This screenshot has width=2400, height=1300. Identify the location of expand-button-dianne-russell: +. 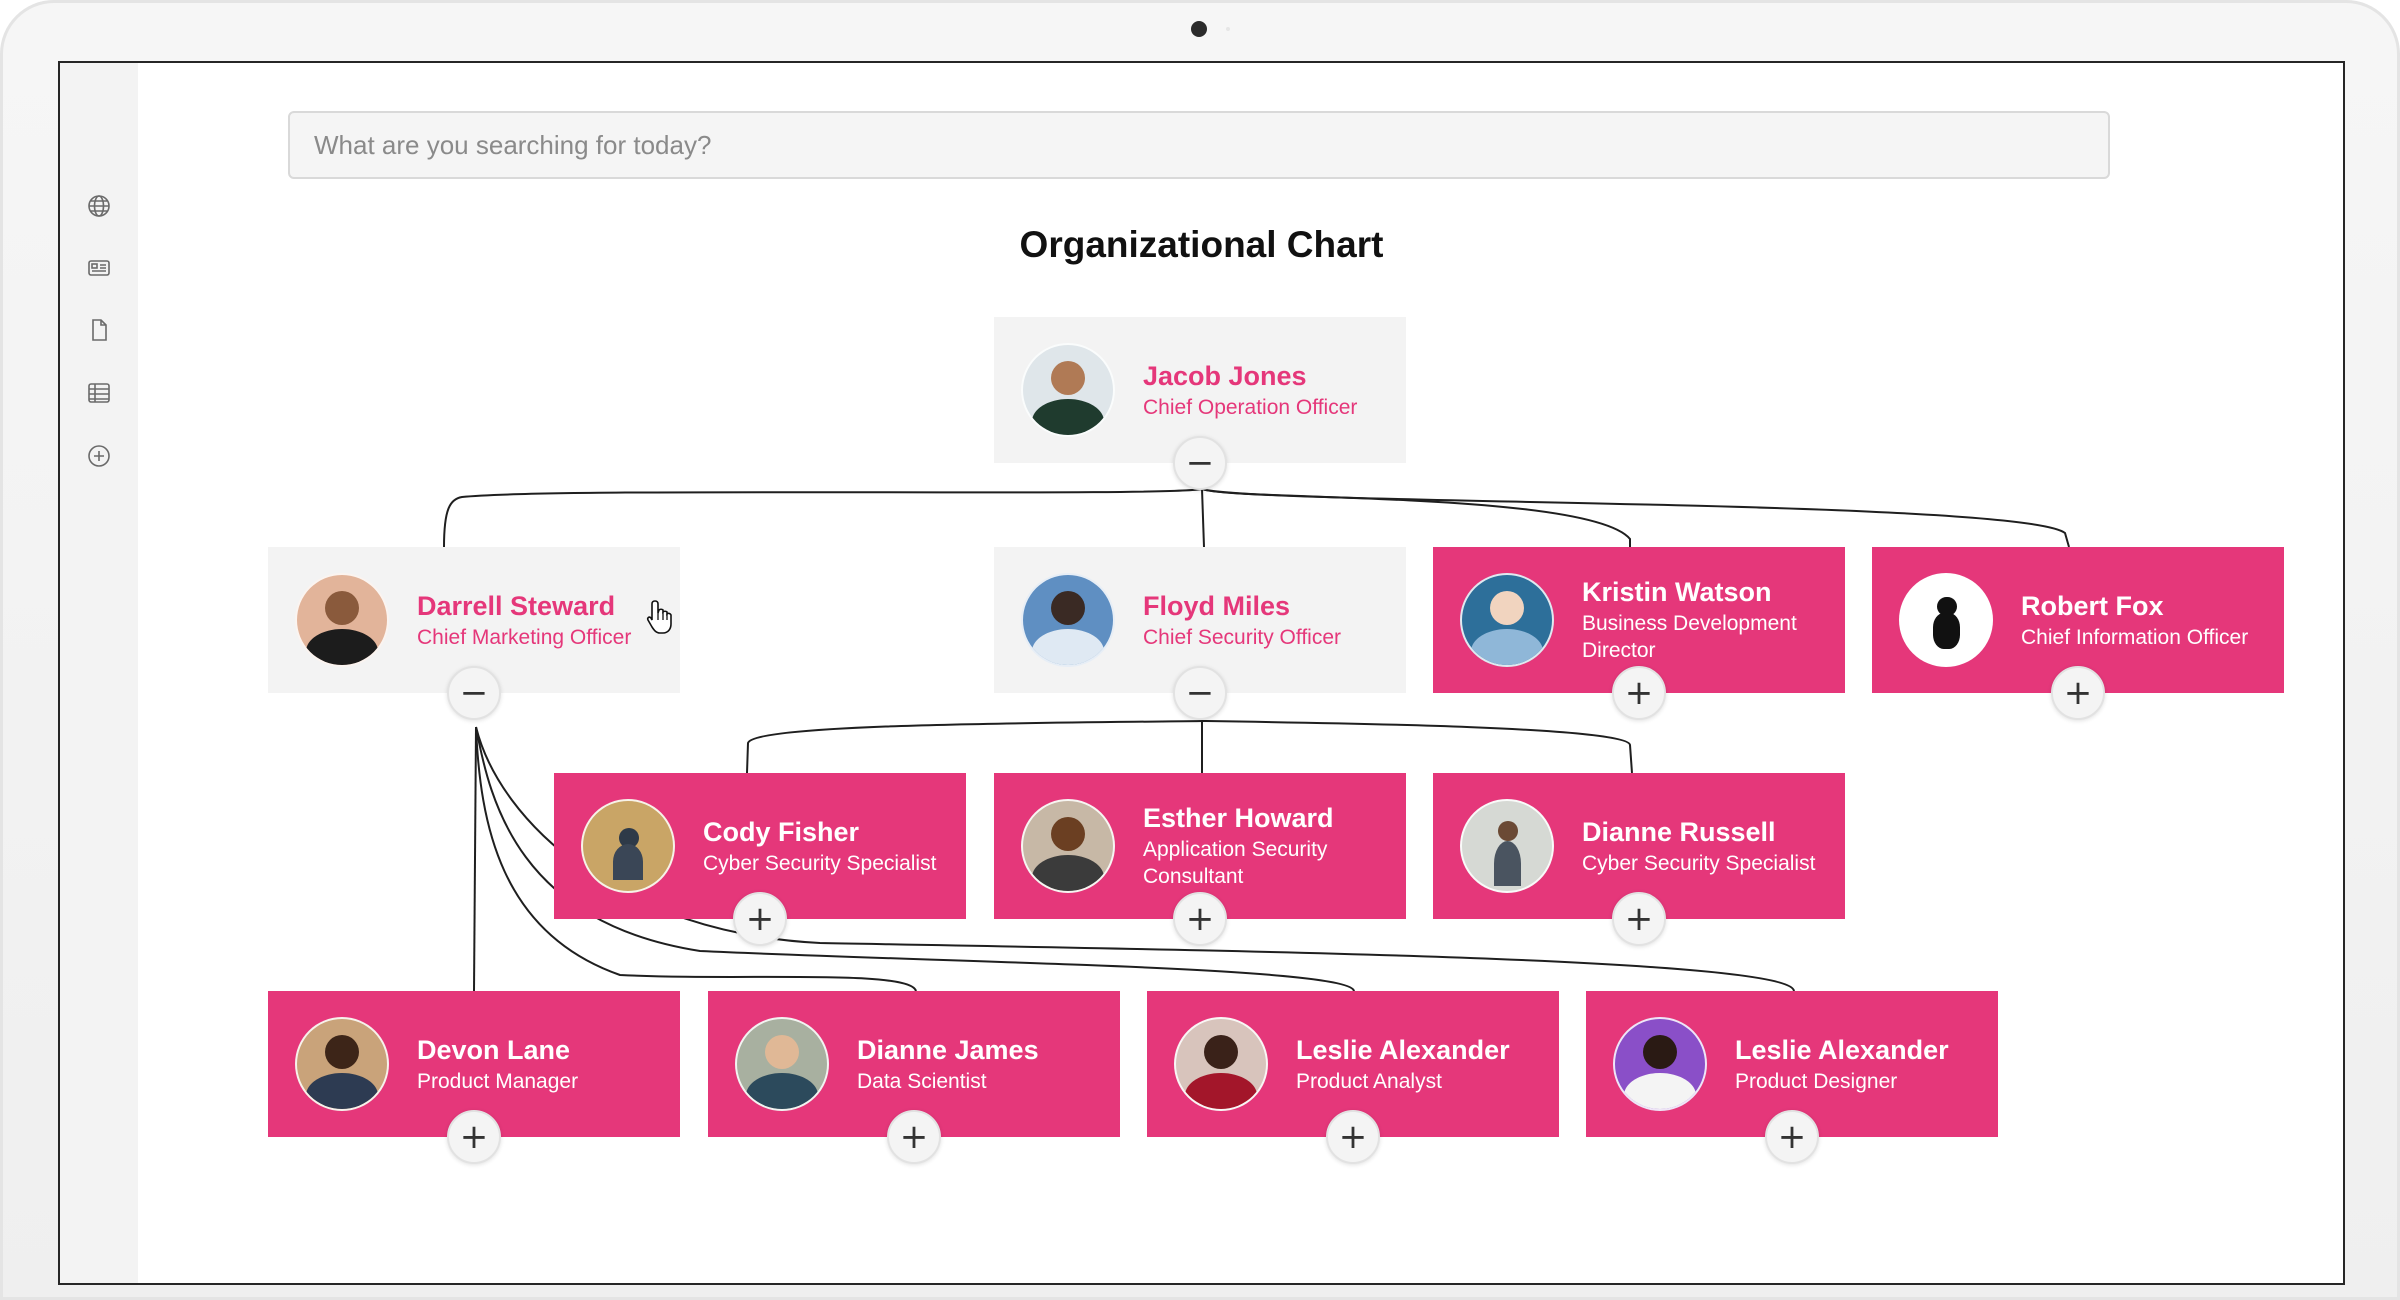
(1639, 919).